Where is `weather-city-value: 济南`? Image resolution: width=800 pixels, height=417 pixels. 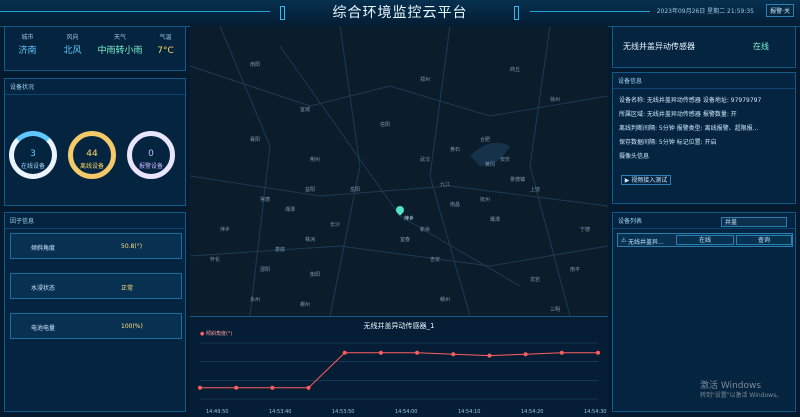
weather-city-value: 济南 is located at coordinates (27, 51).